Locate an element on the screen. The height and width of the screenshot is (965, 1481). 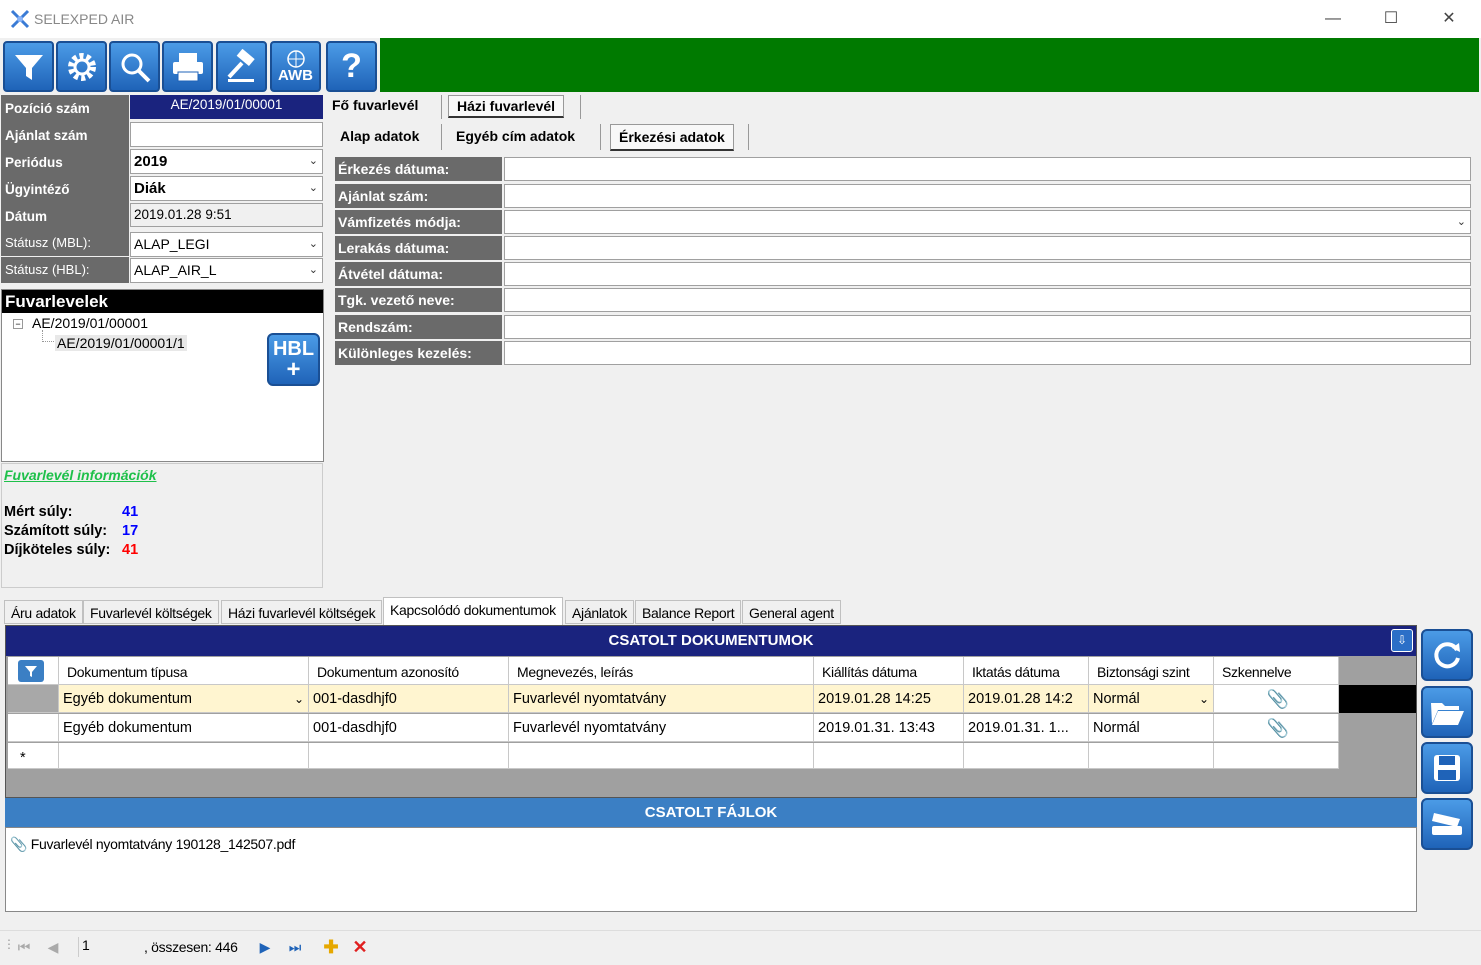
maximize-button: ☐ is located at coordinates (1391, 19).